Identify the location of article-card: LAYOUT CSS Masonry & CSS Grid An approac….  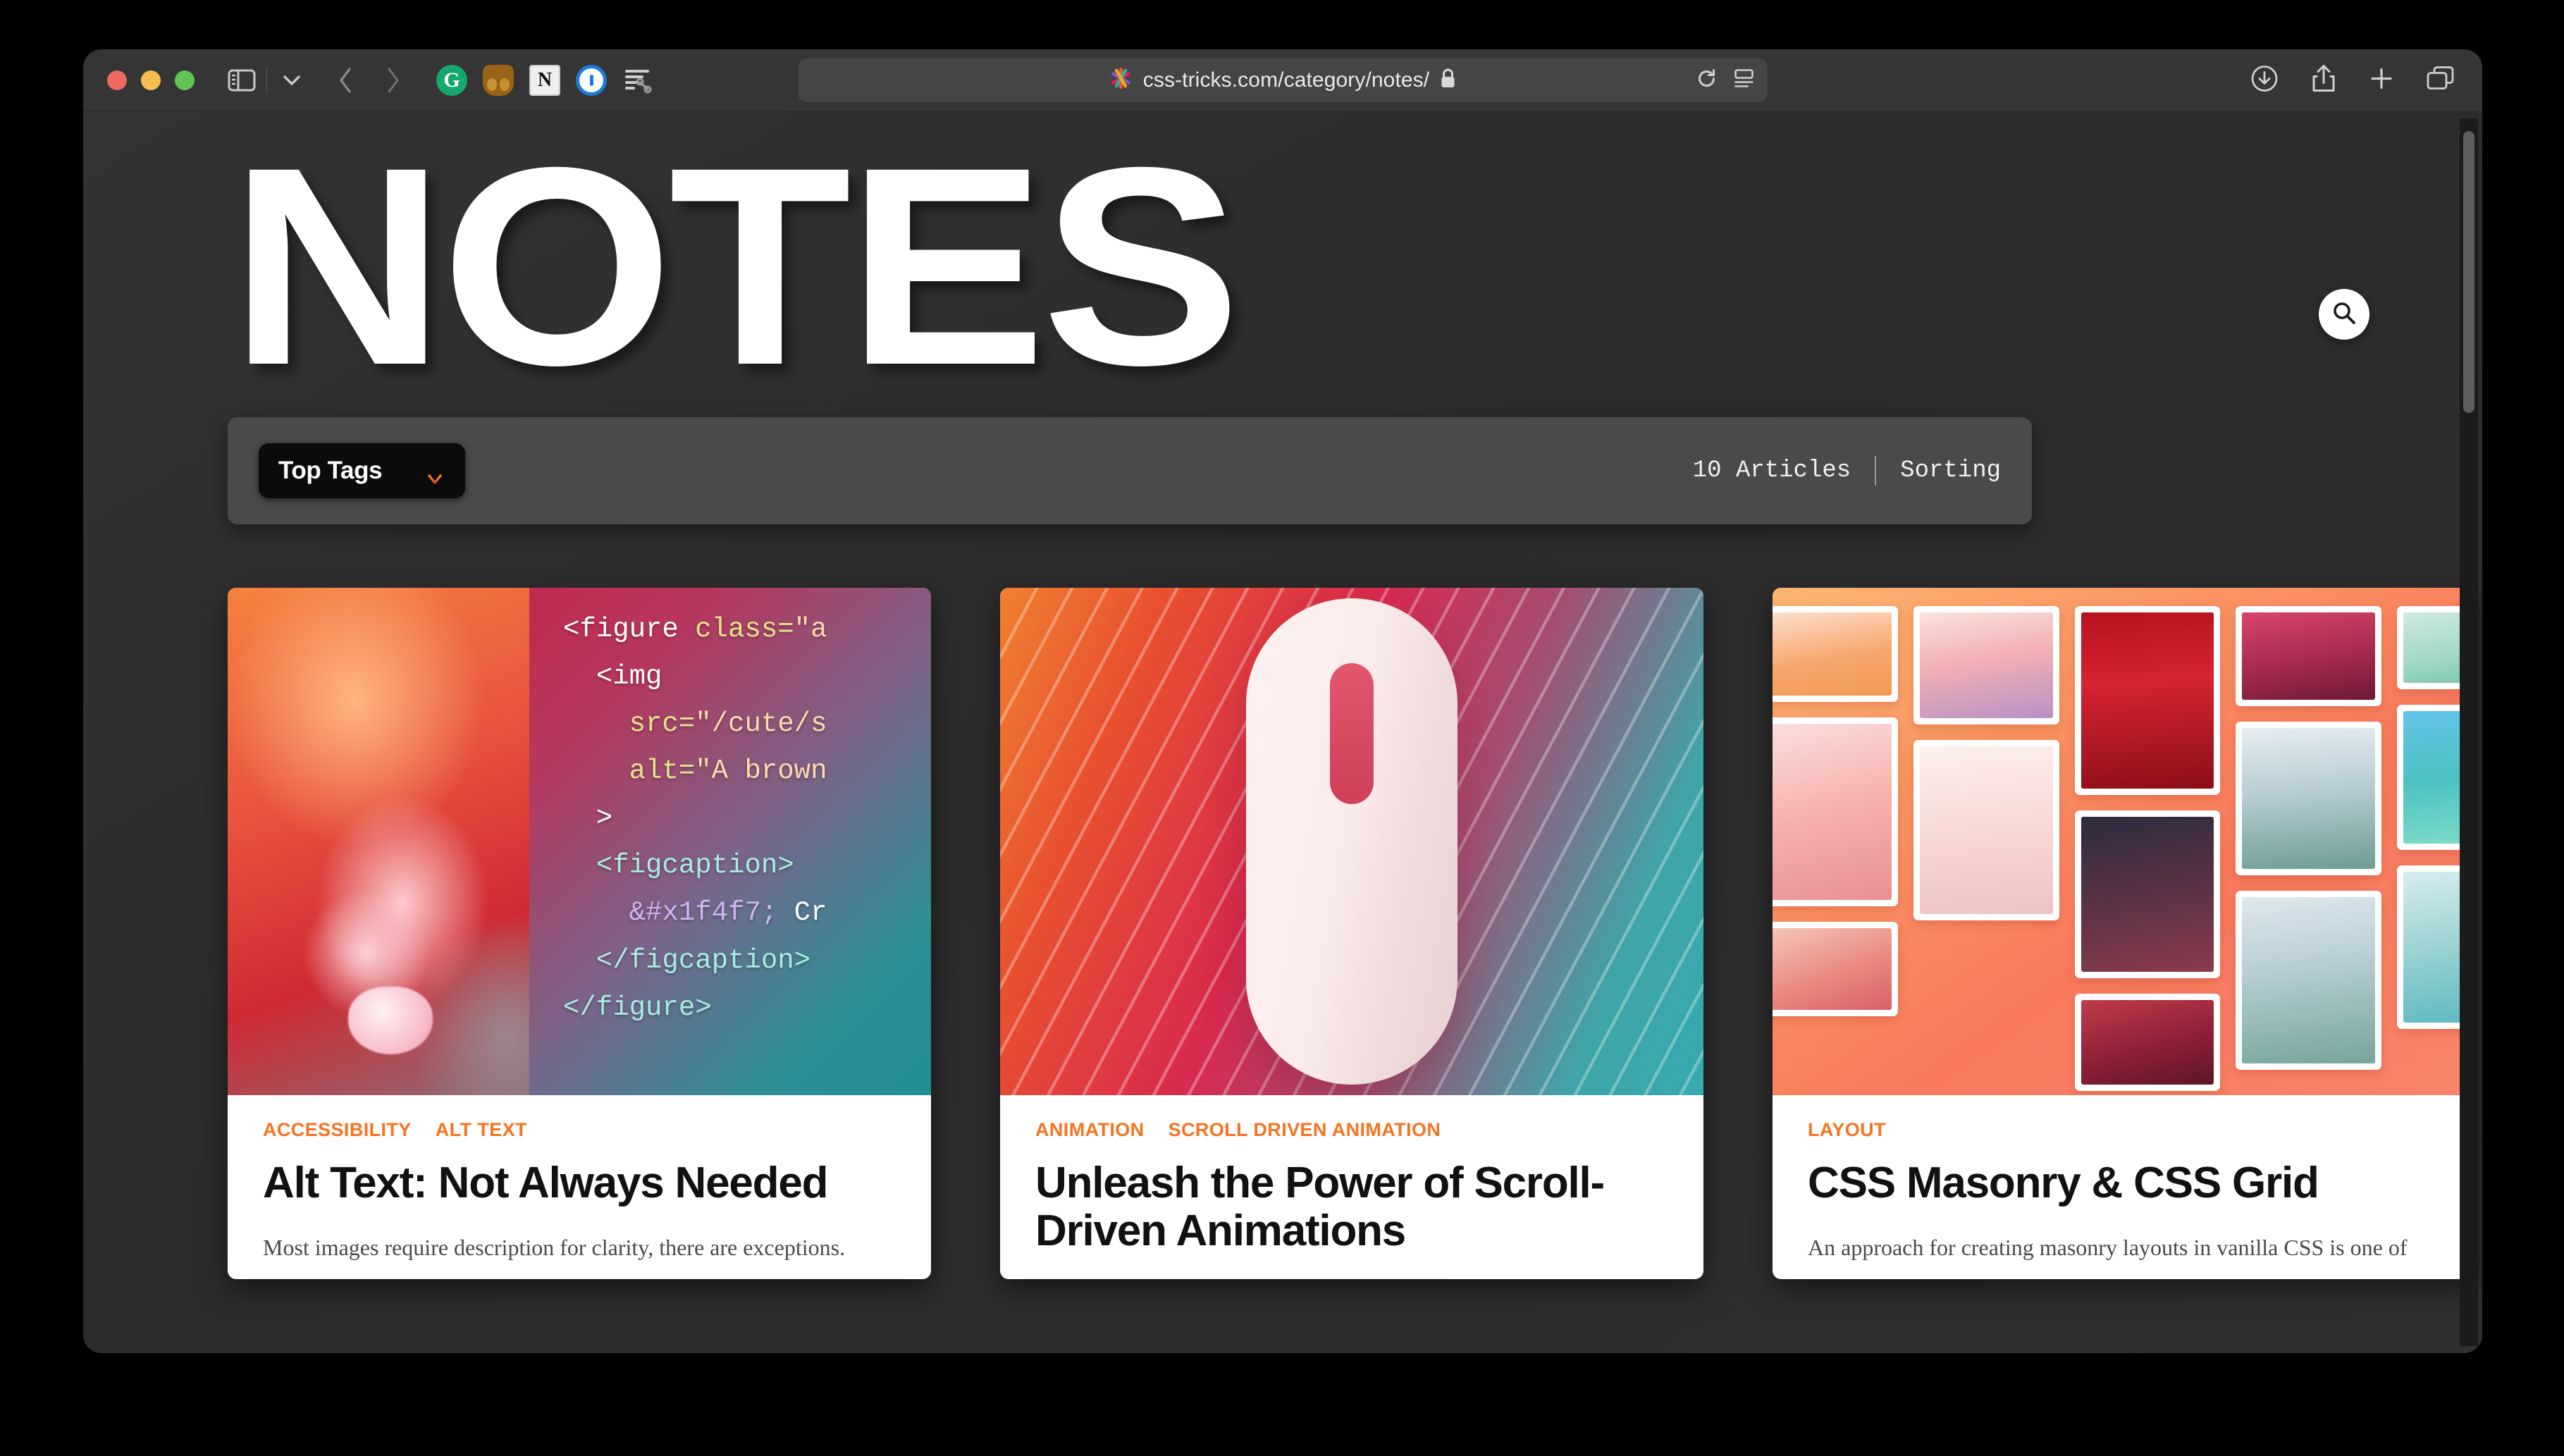
(2124, 934).